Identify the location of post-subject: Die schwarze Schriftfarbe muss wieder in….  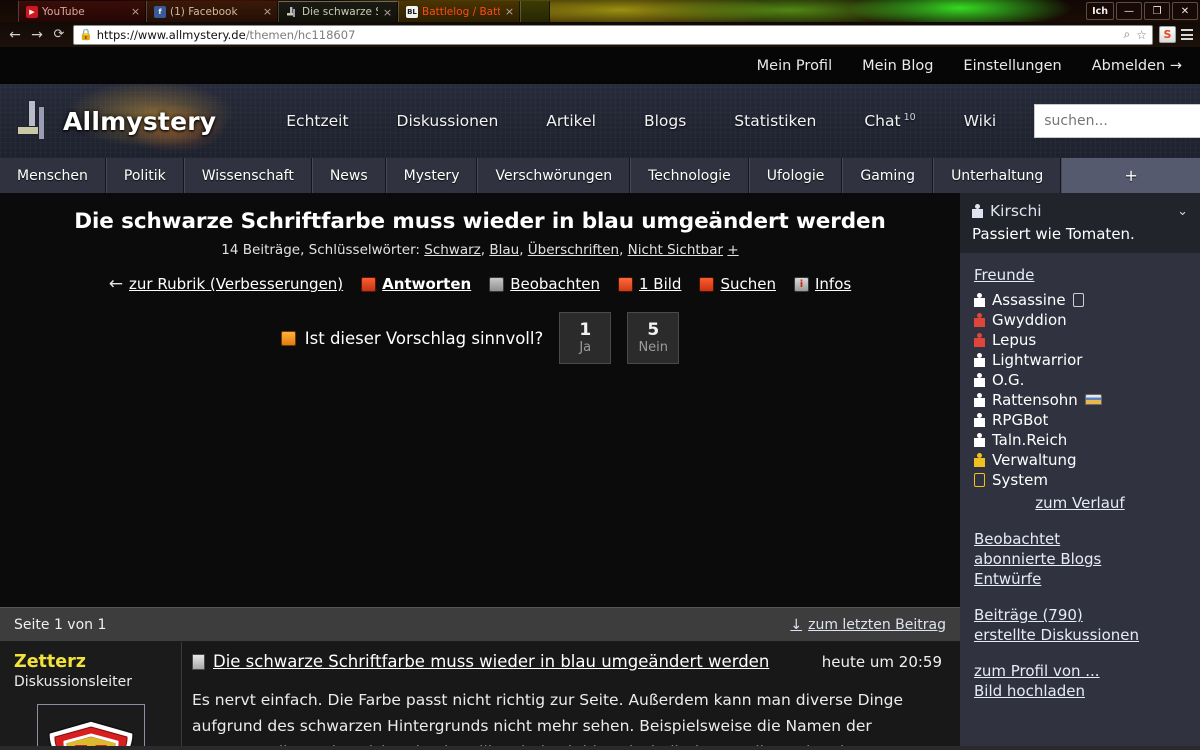
(491, 661).